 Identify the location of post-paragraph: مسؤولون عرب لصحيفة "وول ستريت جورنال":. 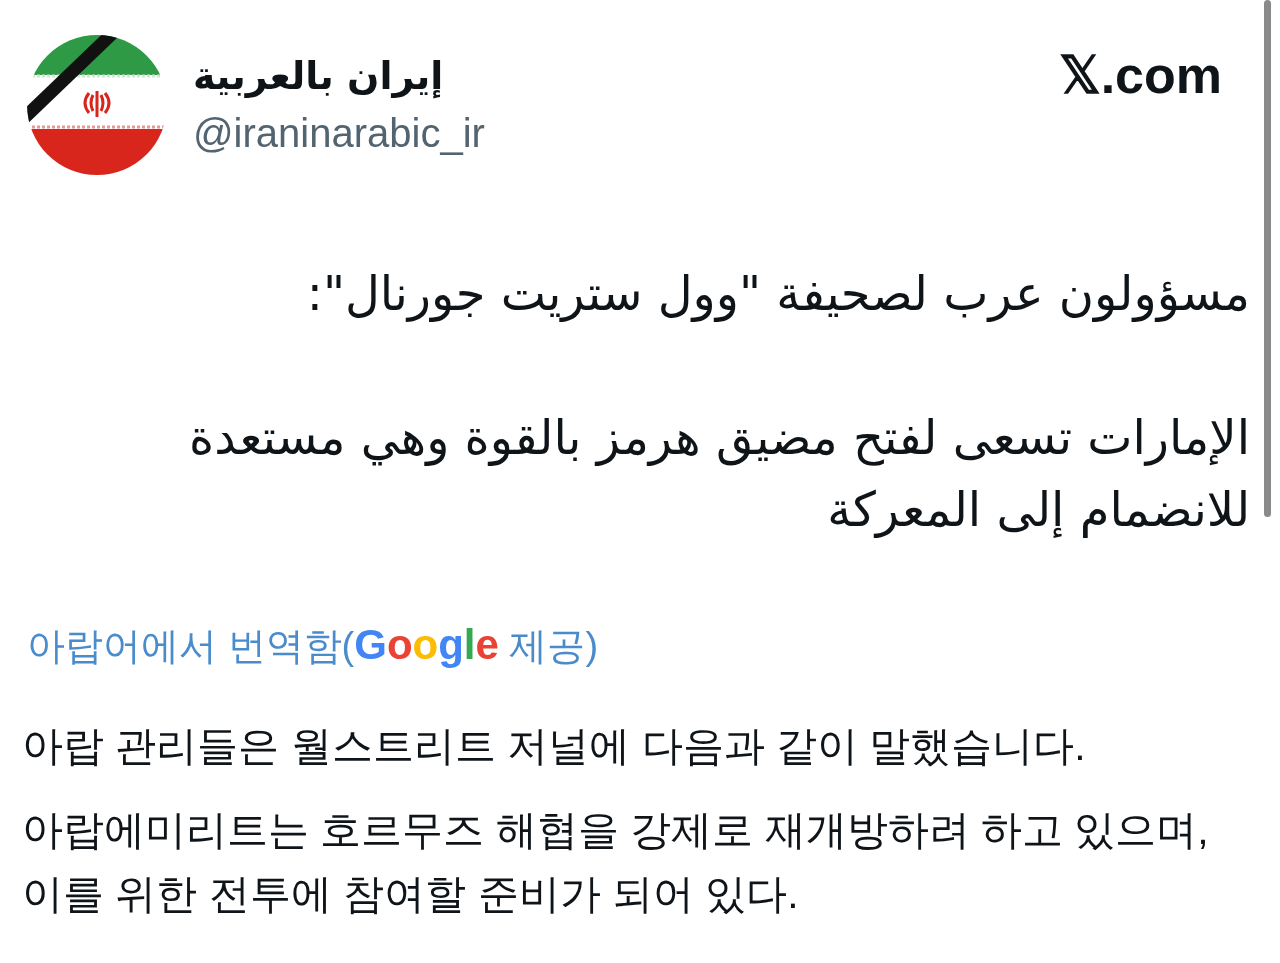
(777, 294).